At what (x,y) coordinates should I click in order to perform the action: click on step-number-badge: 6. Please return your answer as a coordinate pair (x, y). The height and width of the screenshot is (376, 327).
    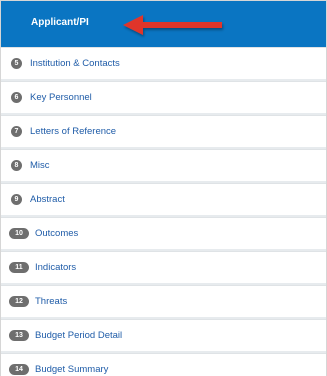
    Looking at the image, I should click on (16, 97).